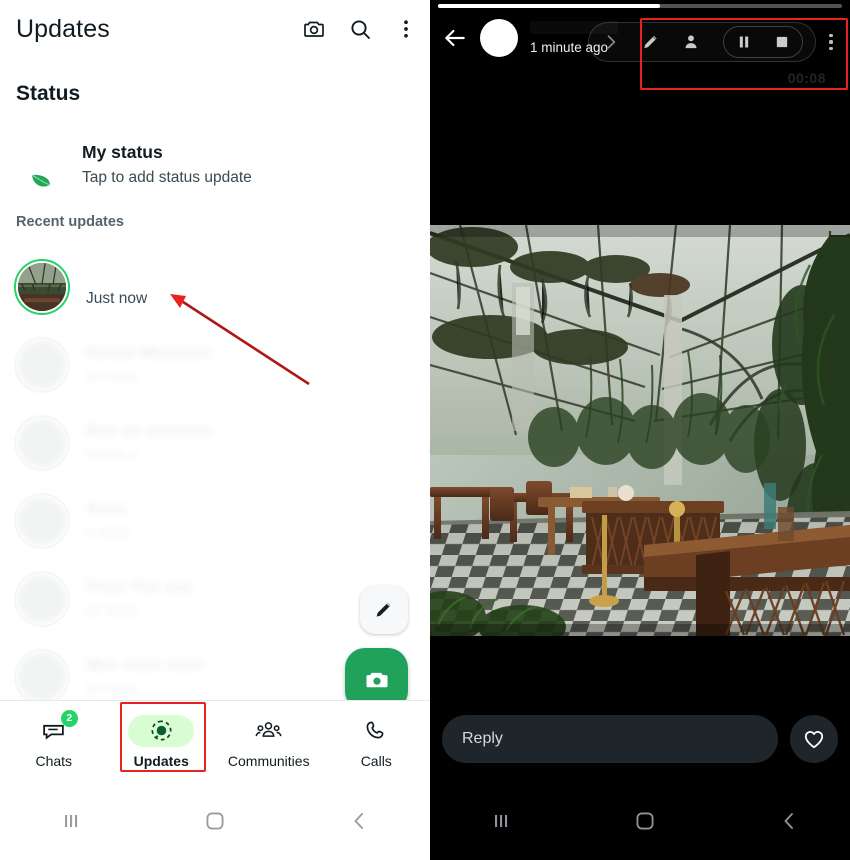  What do you see at coordinates (145, 664) in the screenshot?
I see `status-contact-name: Mxx xxxx xxxx` at bounding box center [145, 664].